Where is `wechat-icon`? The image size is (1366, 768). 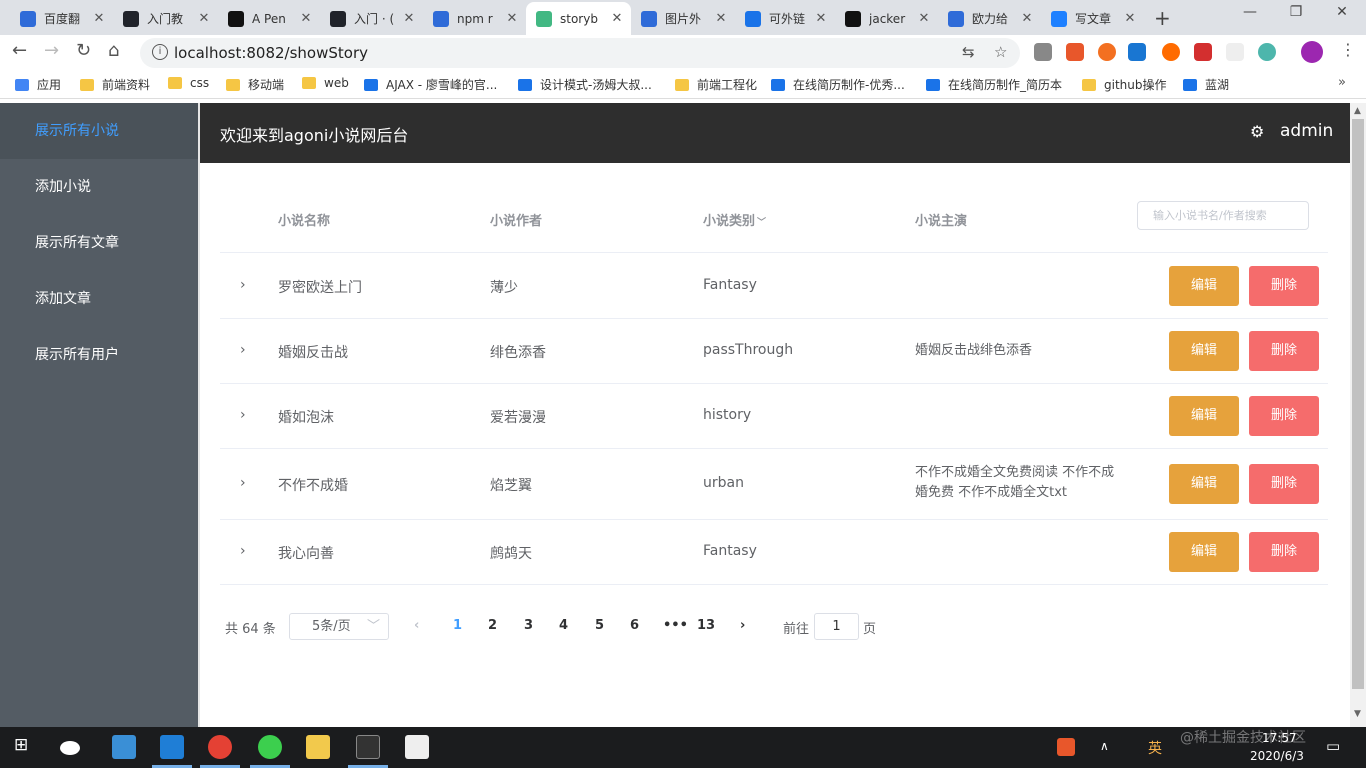
wechat-icon is located at coordinates (270, 747).